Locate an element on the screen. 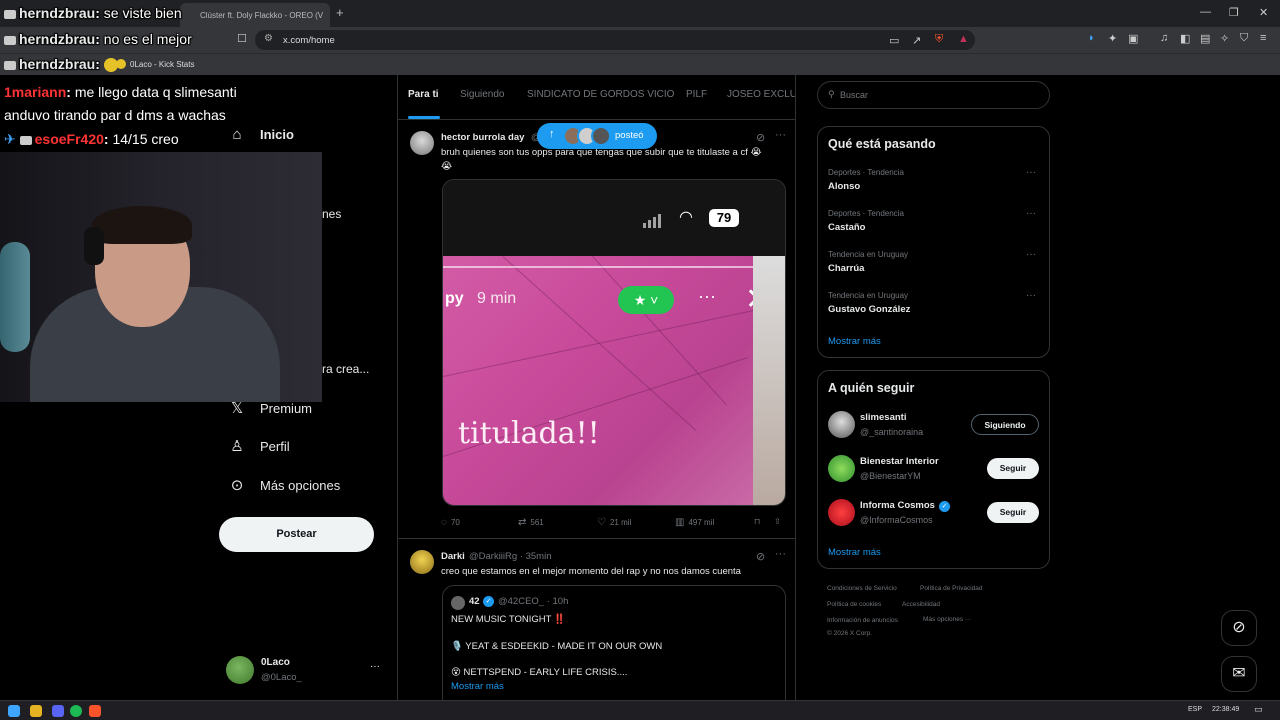  discord-icon is located at coordinates (58, 711).